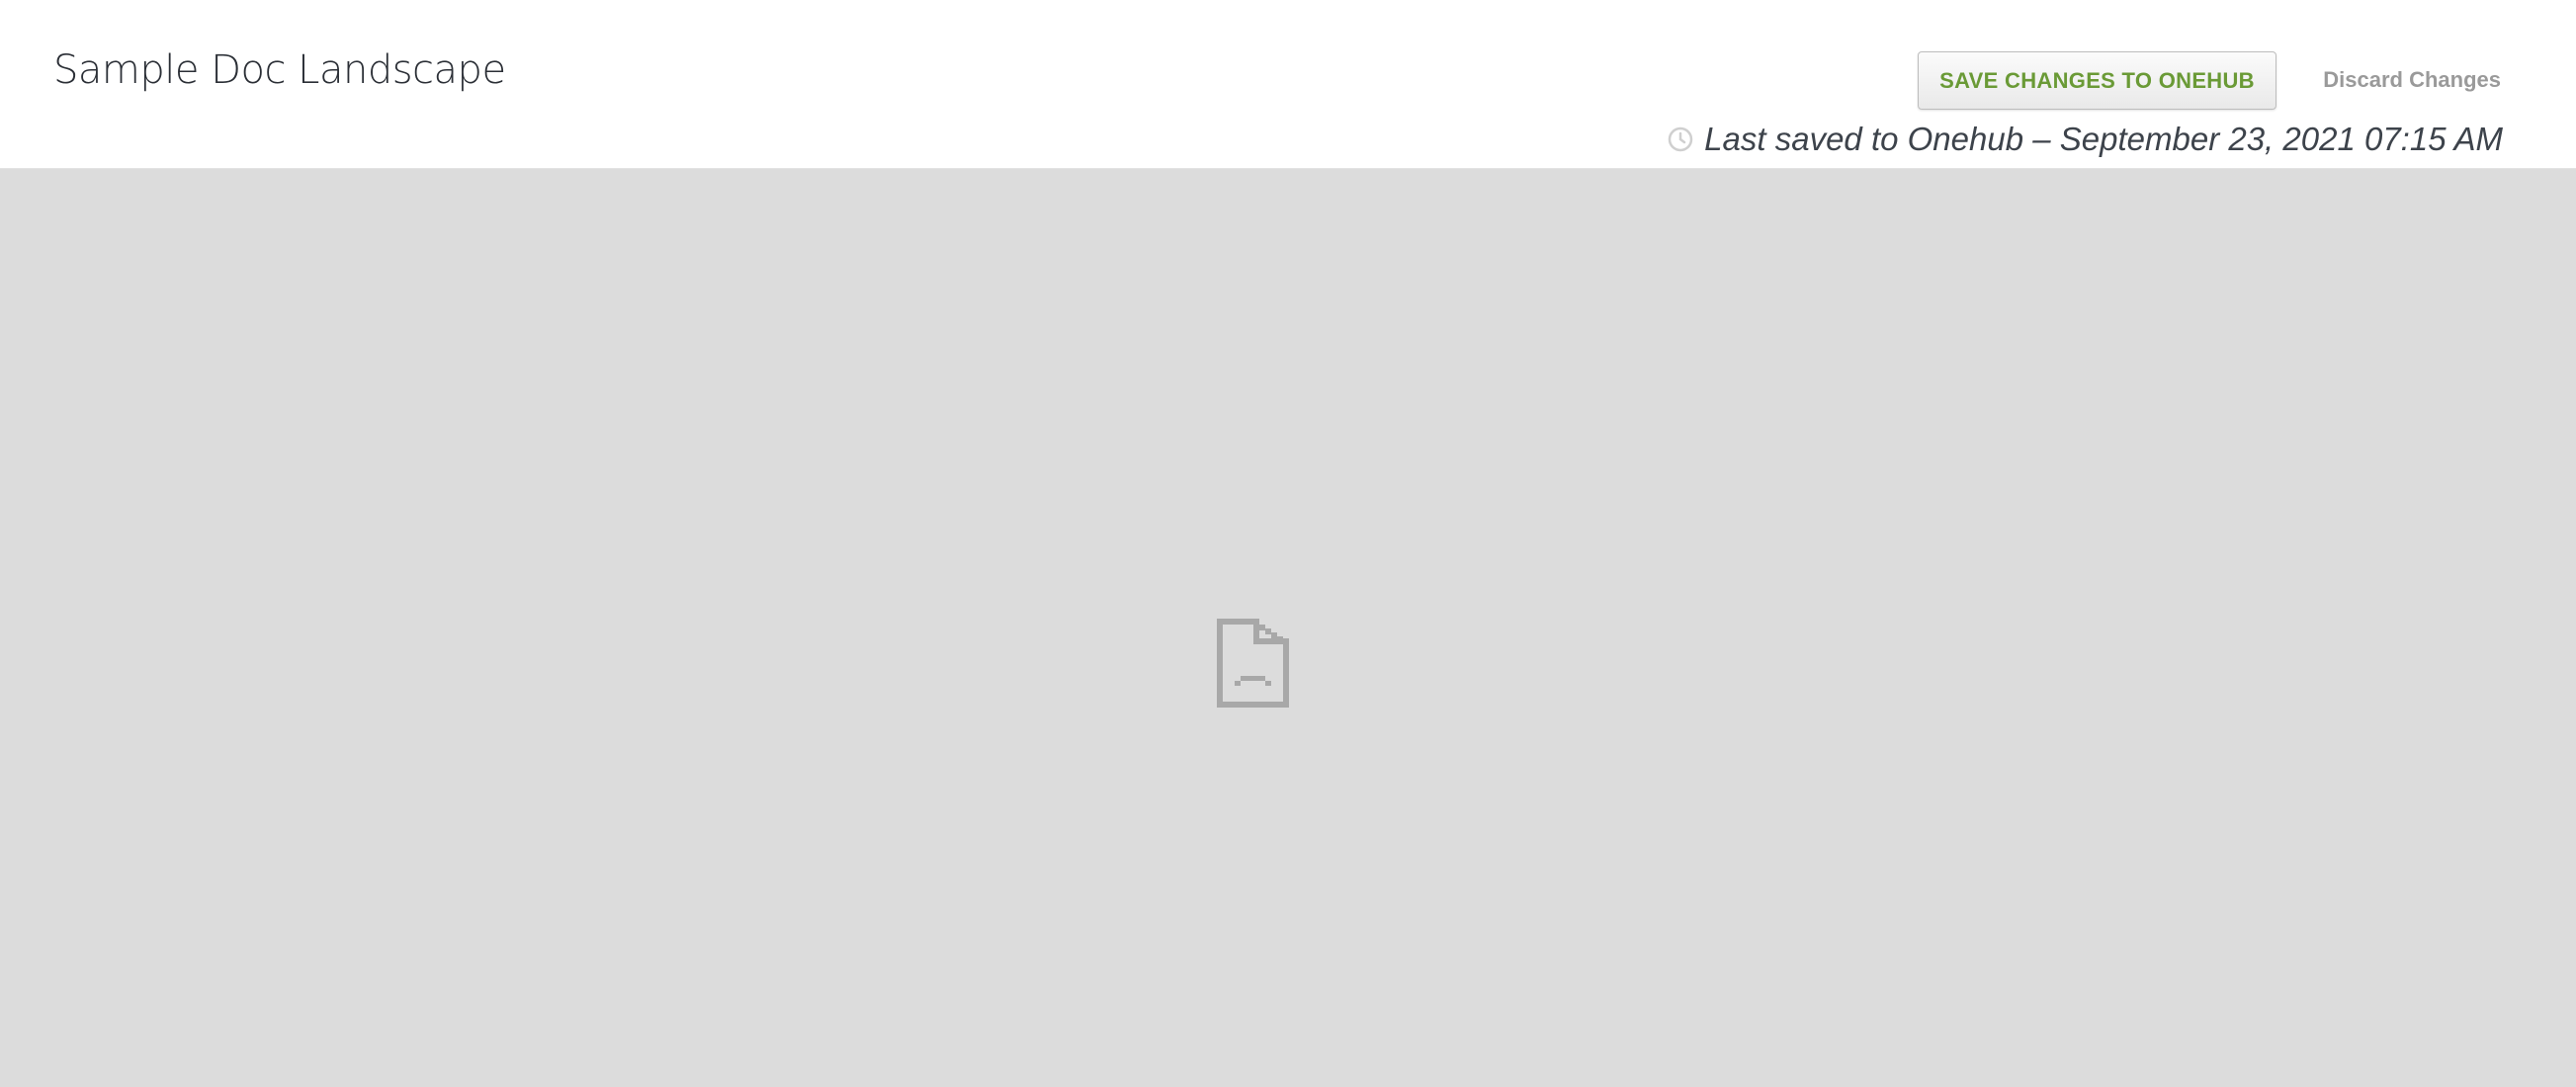  What do you see at coordinates (2412, 80) in the screenshot?
I see `discard-changes-link: Discard Changes` at bounding box center [2412, 80].